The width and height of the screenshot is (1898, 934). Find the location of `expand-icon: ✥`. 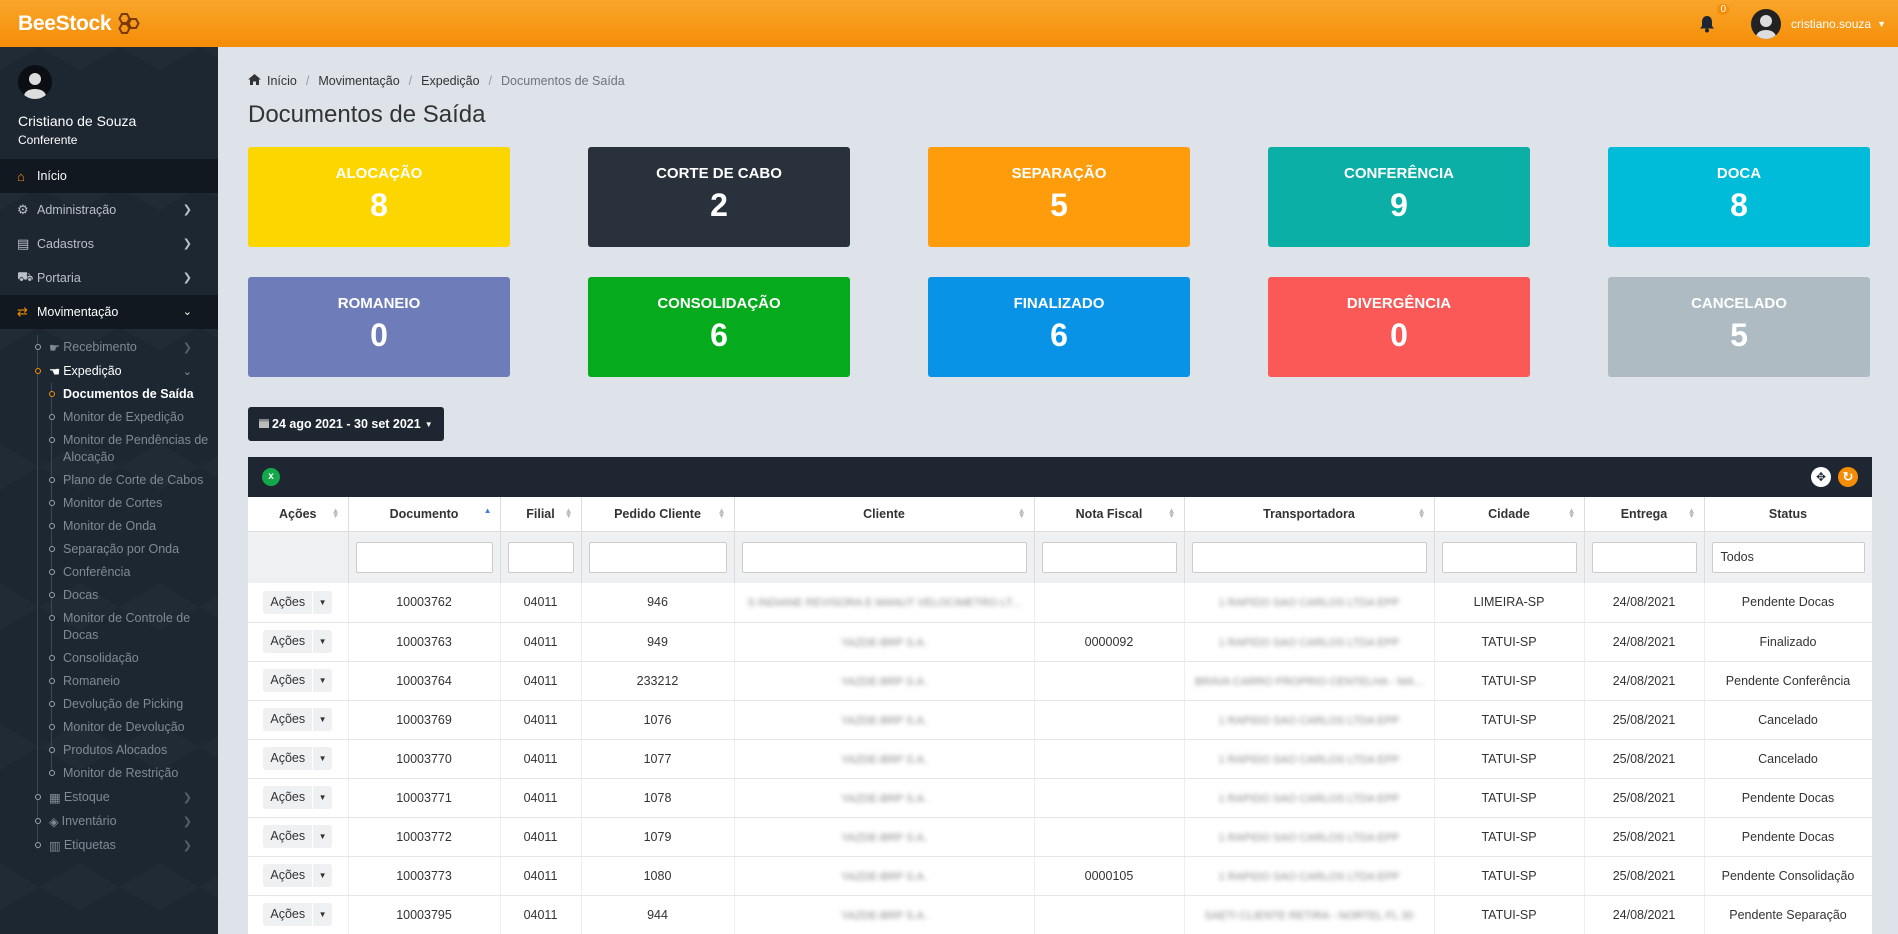

expand-icon: ✥ is located at coordinates (1821, 477).